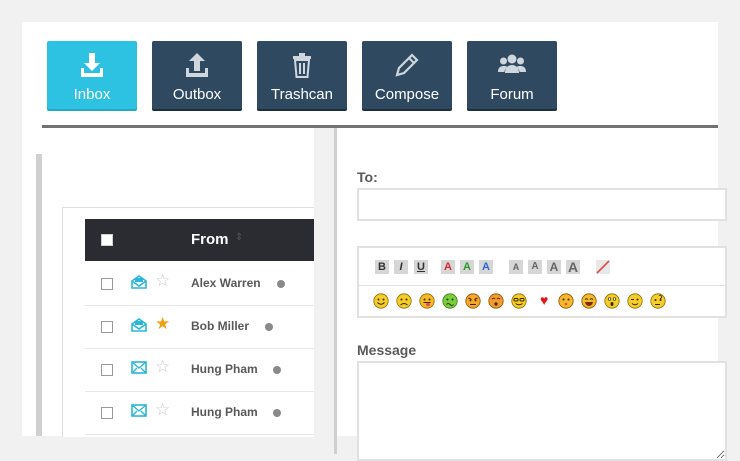  I want to click on sender-name: Alex Warren, so click(226, 283).